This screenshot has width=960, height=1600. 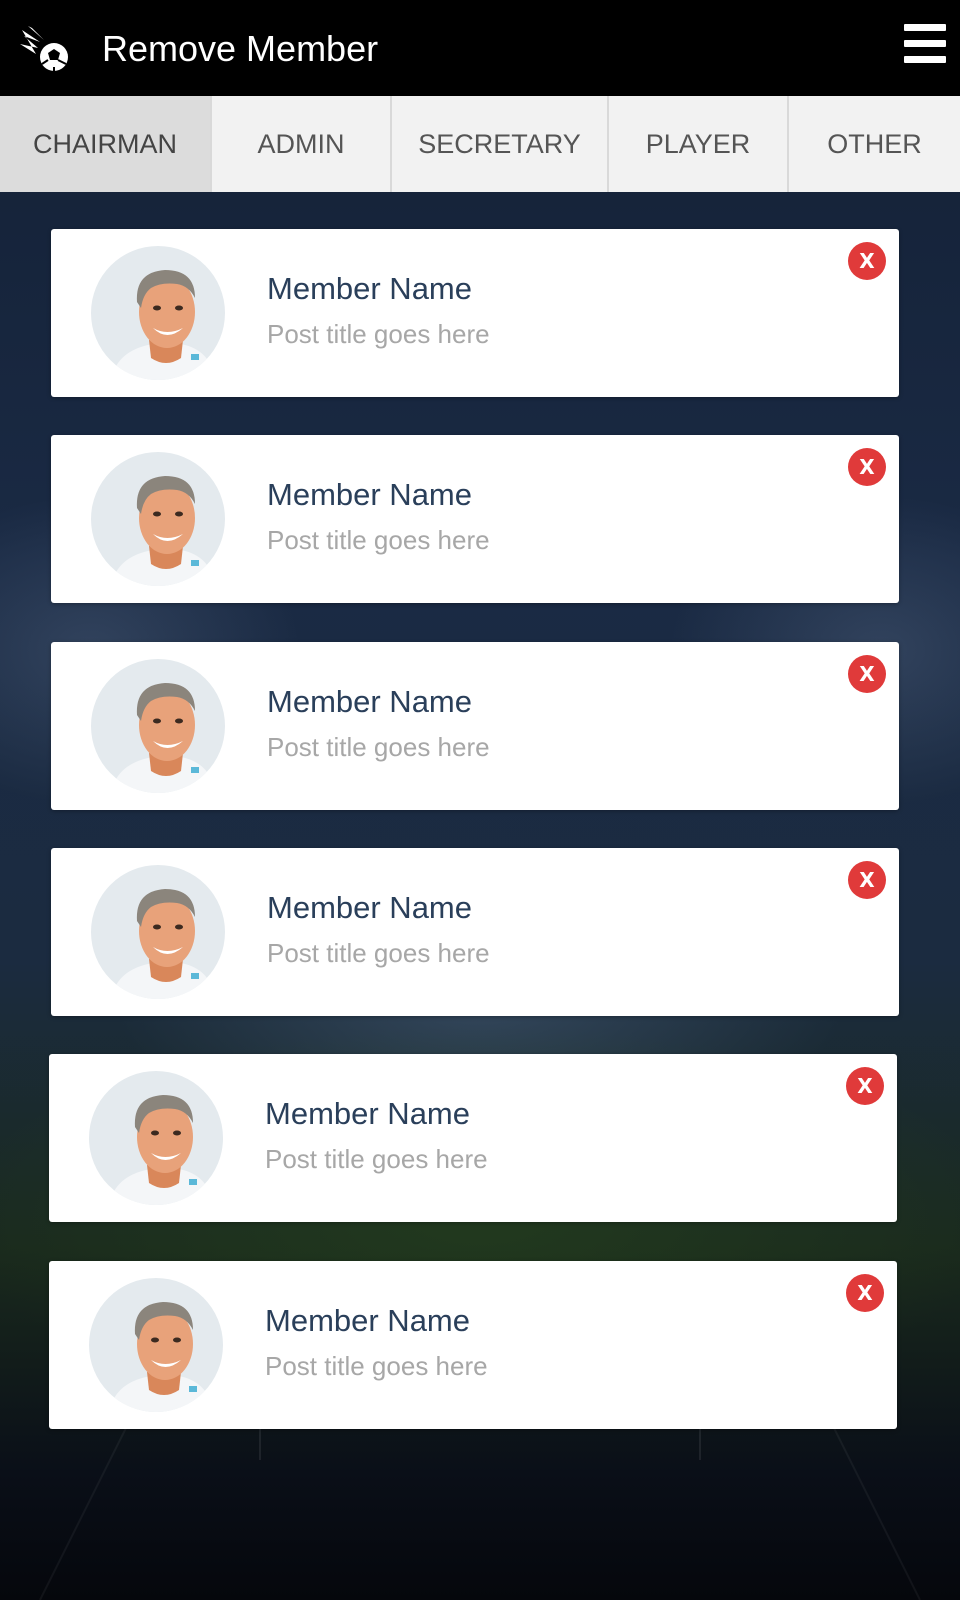 What do you see at coordinates (302, 144) in the screenshot?
I see `tab-admin: ADMIN` at bounding box center [302, 144].